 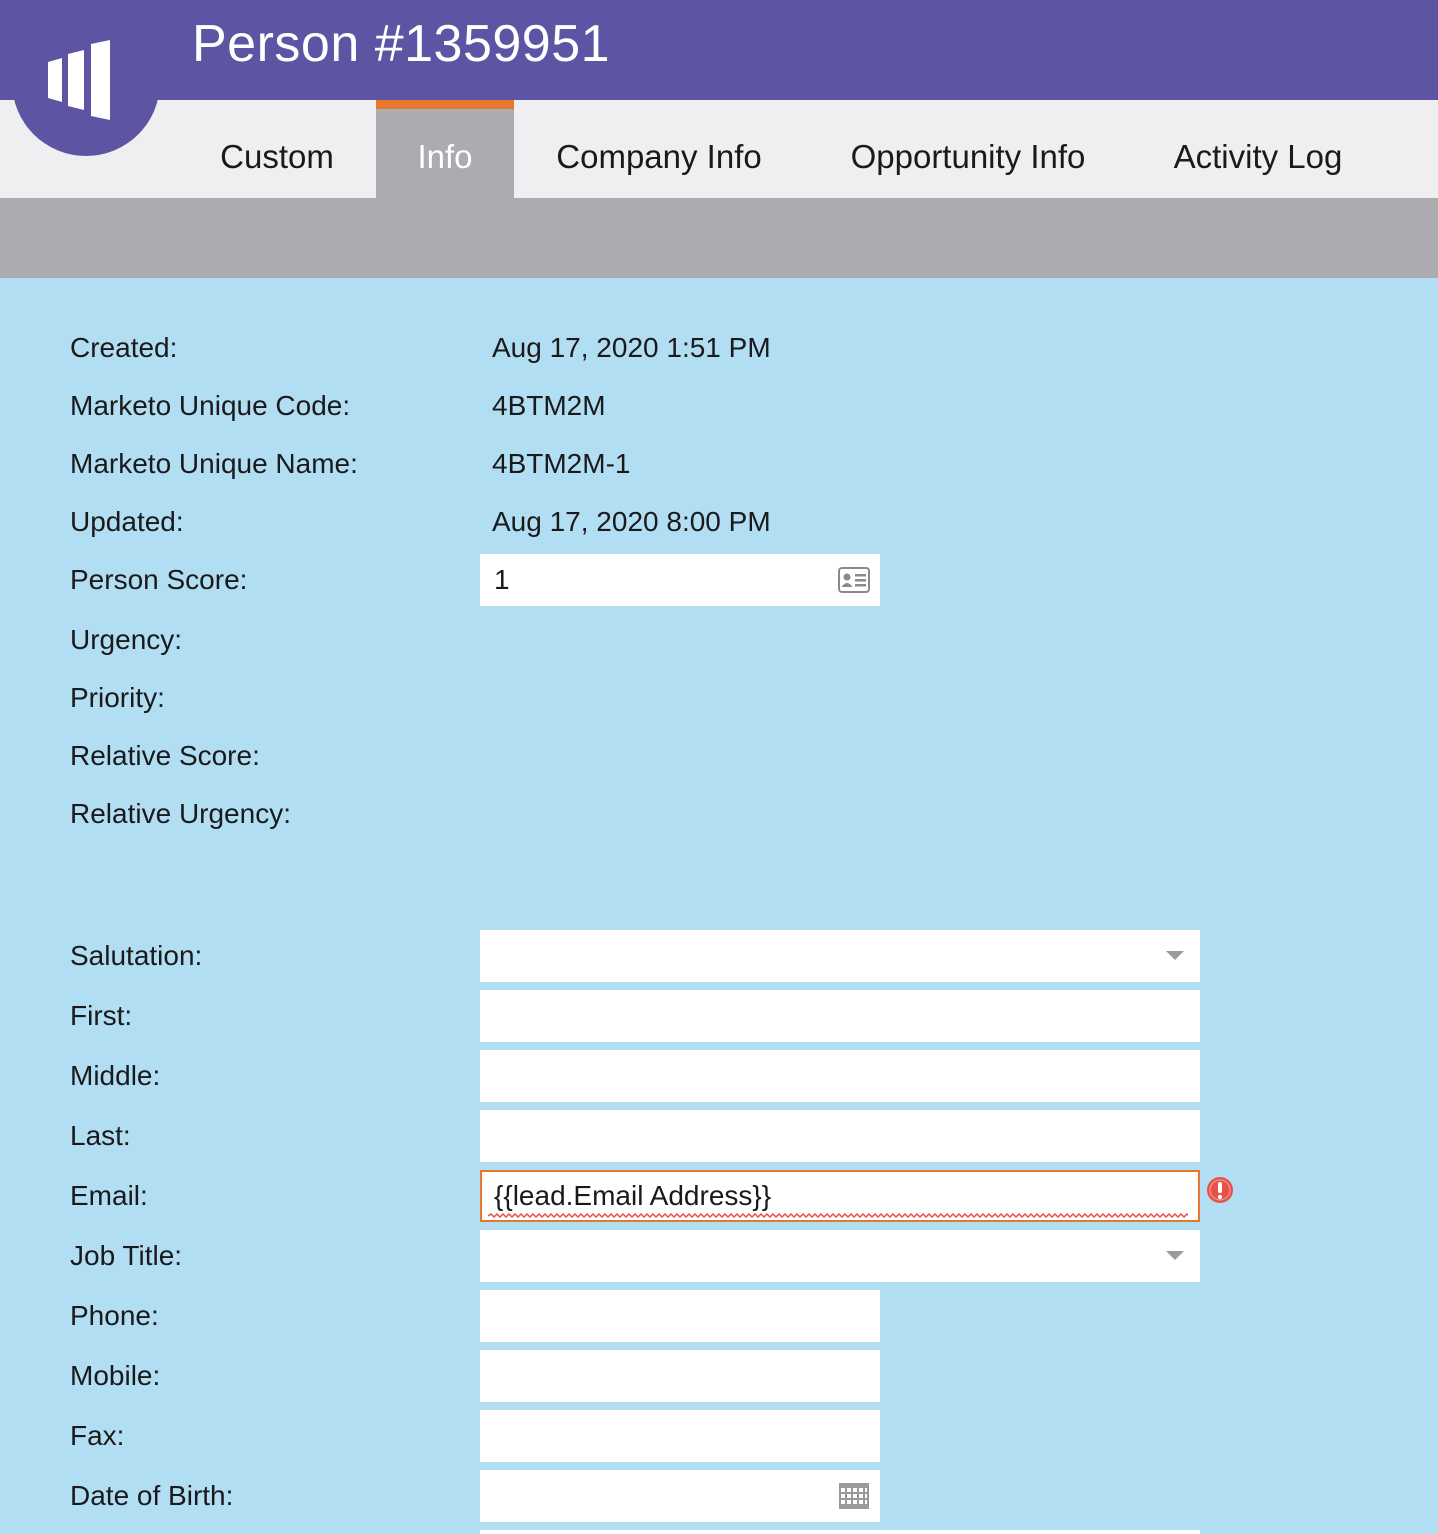 I want to click on toolbar, so click(x=719, y=238).